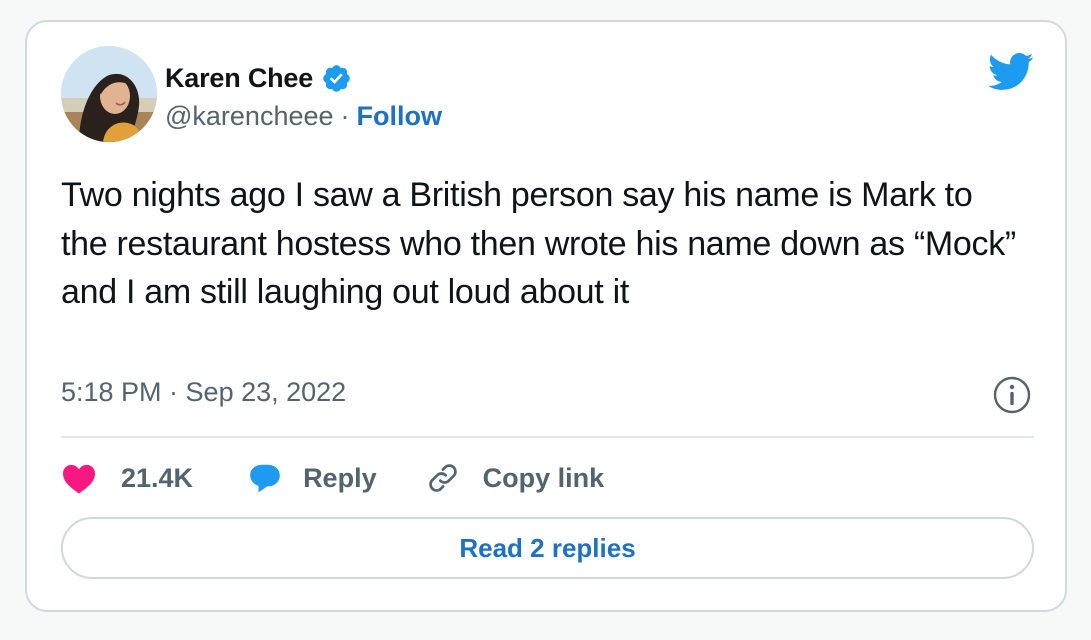  I want to click on tweet-actions: 21.4K Reply Copy link, so click(332, 478).